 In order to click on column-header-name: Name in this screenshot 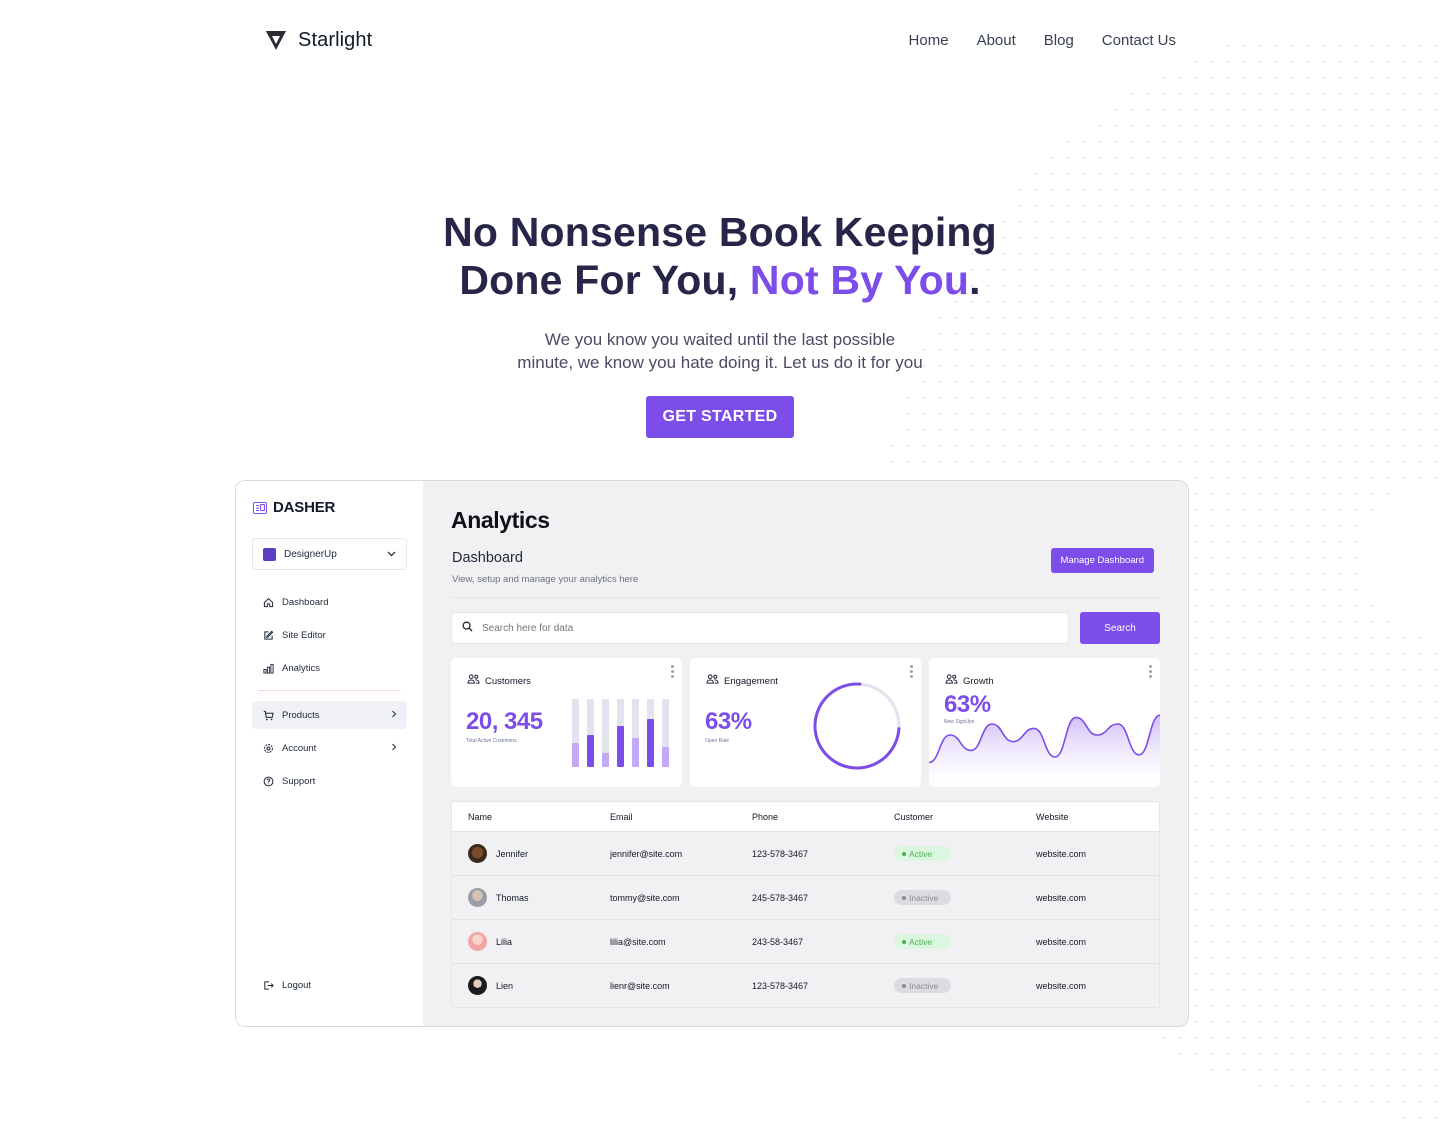, I will do `click(539, 817)`.